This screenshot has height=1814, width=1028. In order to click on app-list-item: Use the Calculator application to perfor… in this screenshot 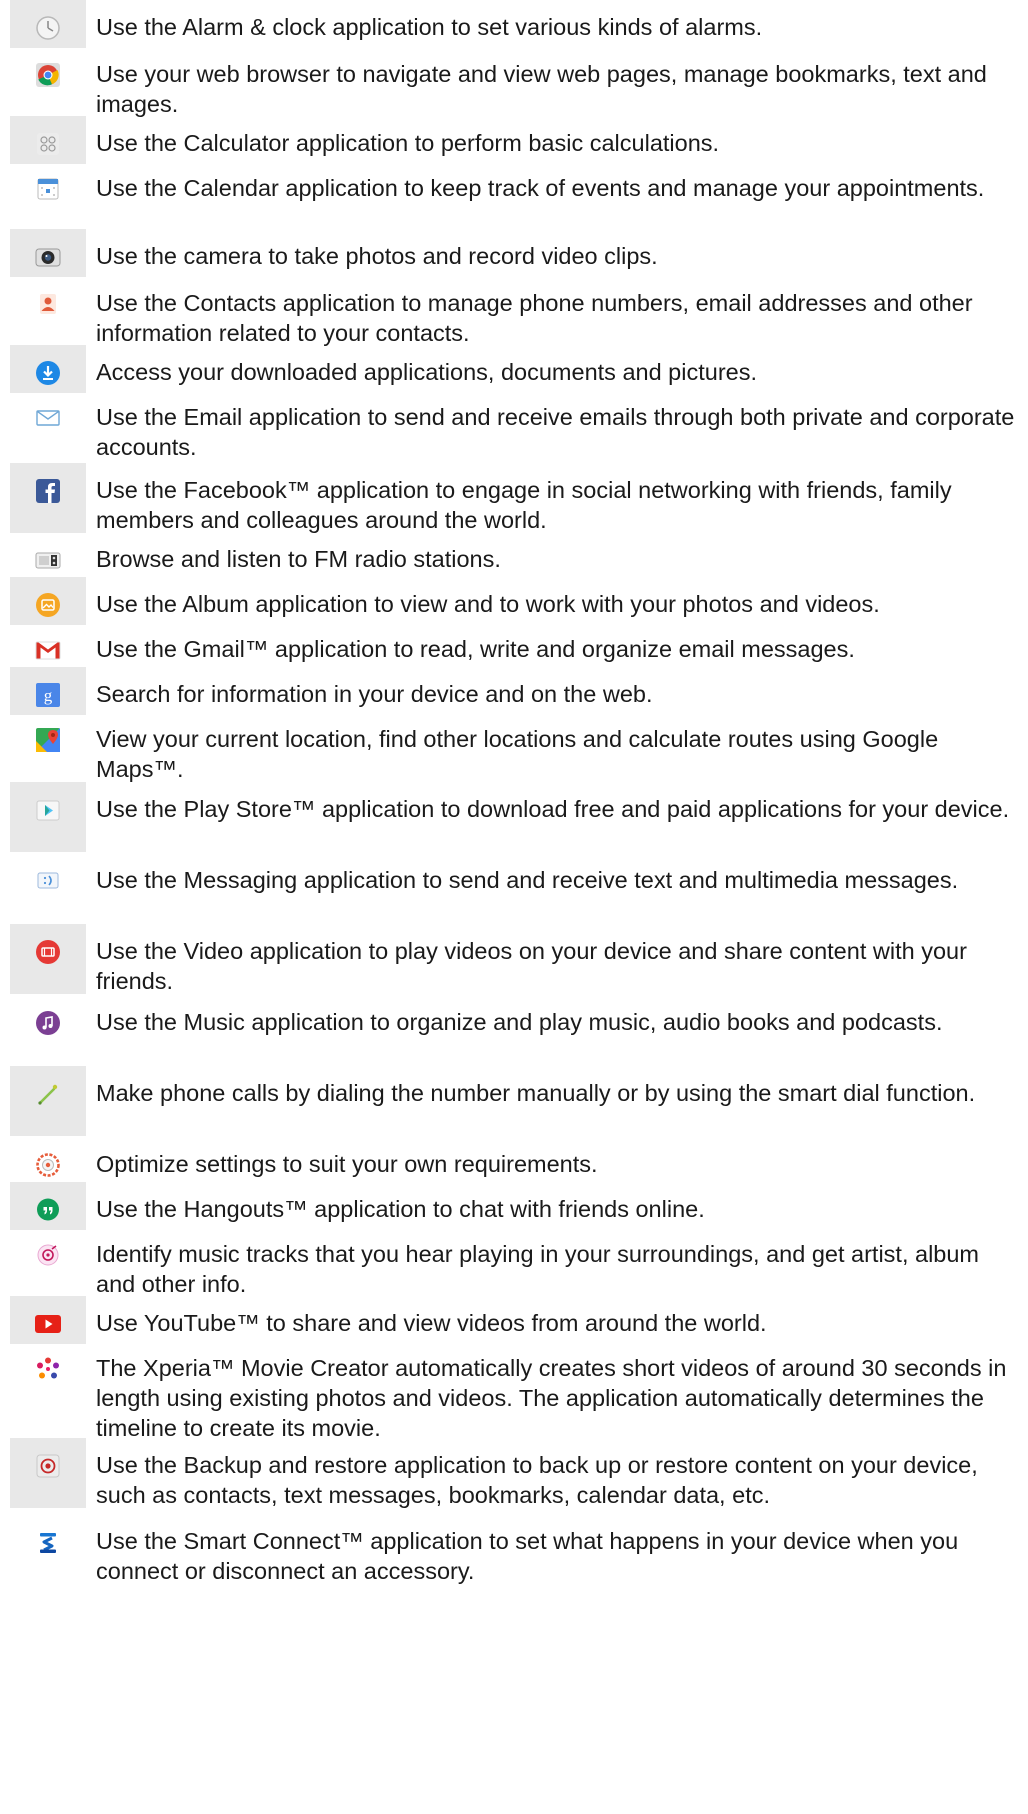, I will do `click(514, 140)`.